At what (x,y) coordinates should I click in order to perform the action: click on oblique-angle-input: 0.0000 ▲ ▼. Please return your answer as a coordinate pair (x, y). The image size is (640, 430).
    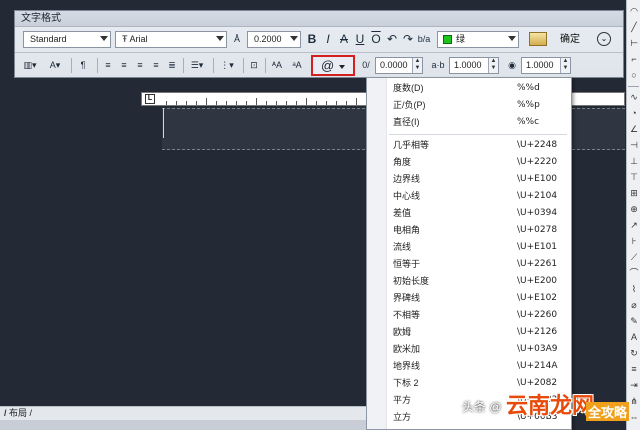
    Looking at the image, I should click on (399, 65).